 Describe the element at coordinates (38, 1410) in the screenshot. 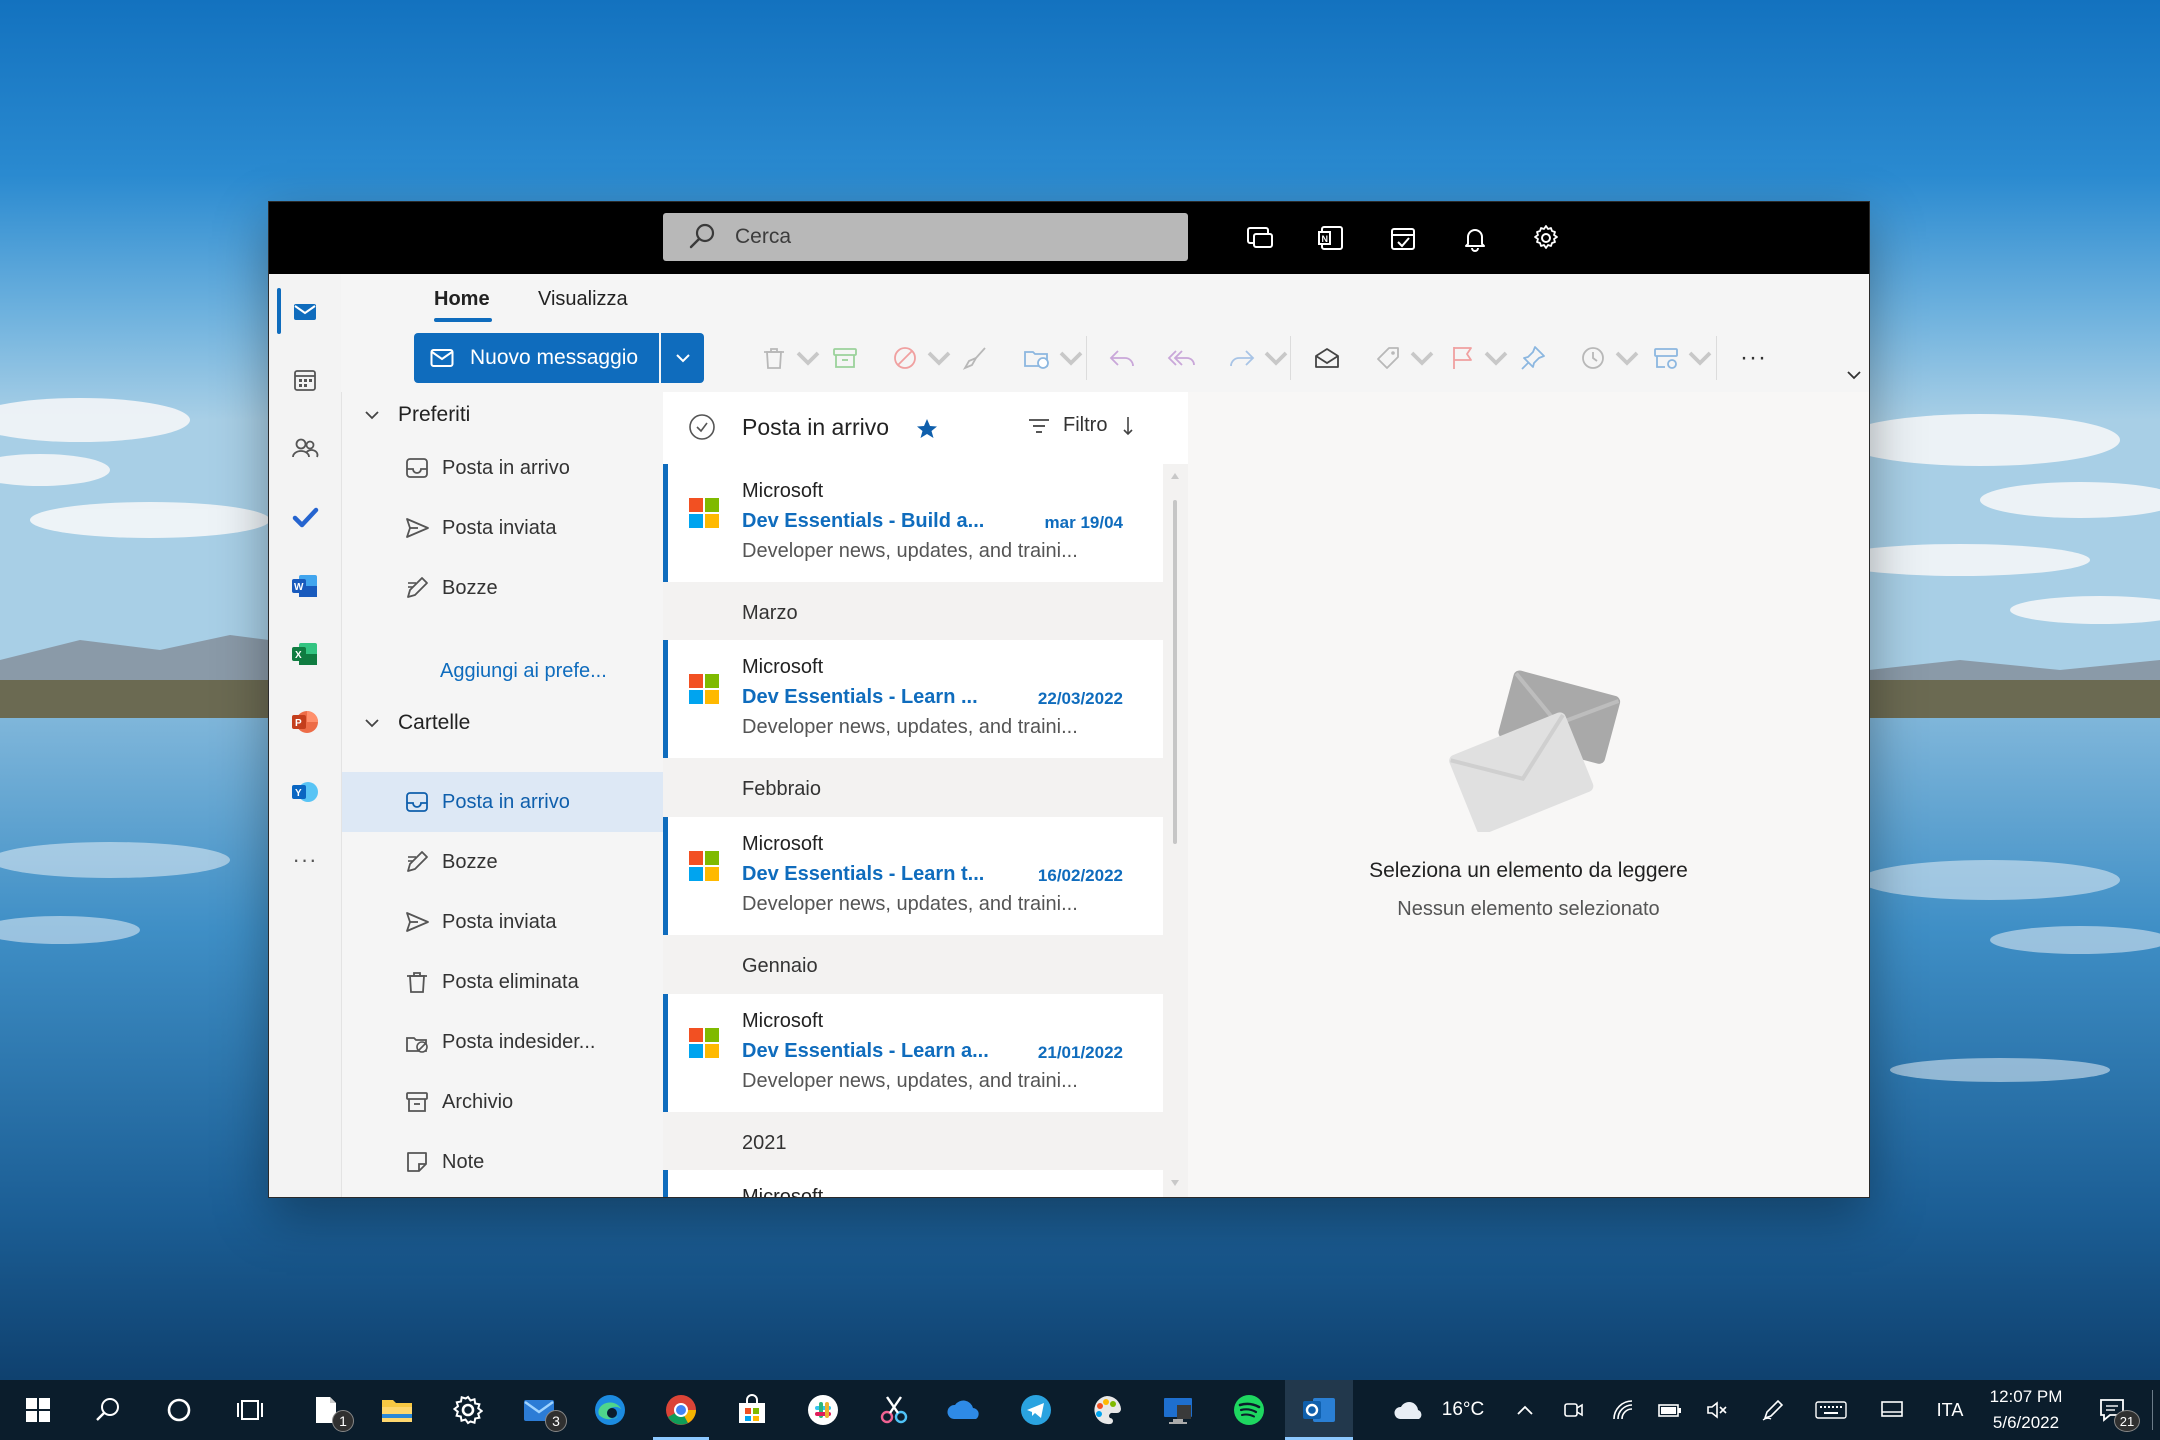

I see `start-button-icon` at that location.